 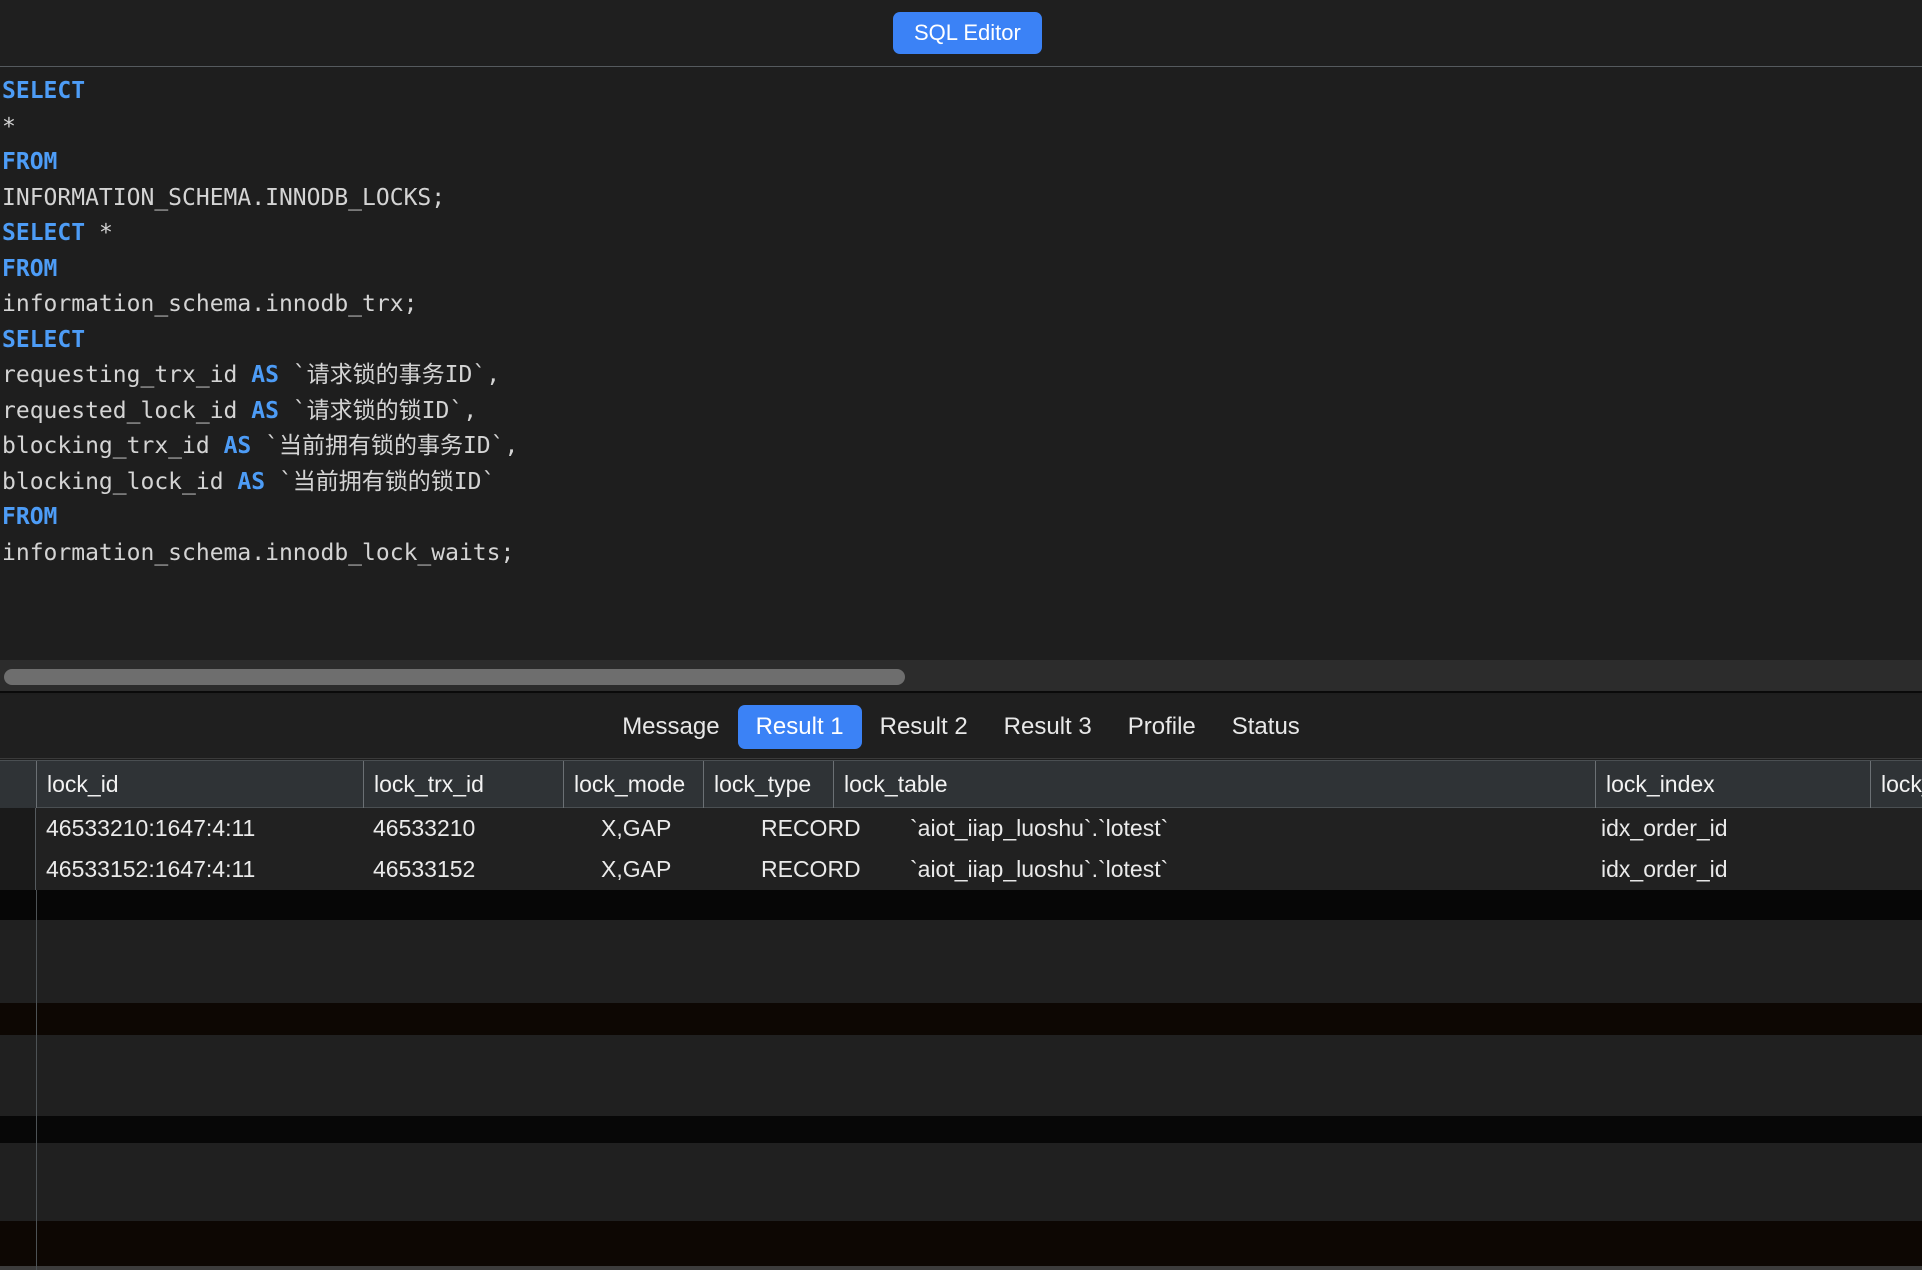 I want to click on result-tab-result-1: Result 1, so click(x=799, y=726).